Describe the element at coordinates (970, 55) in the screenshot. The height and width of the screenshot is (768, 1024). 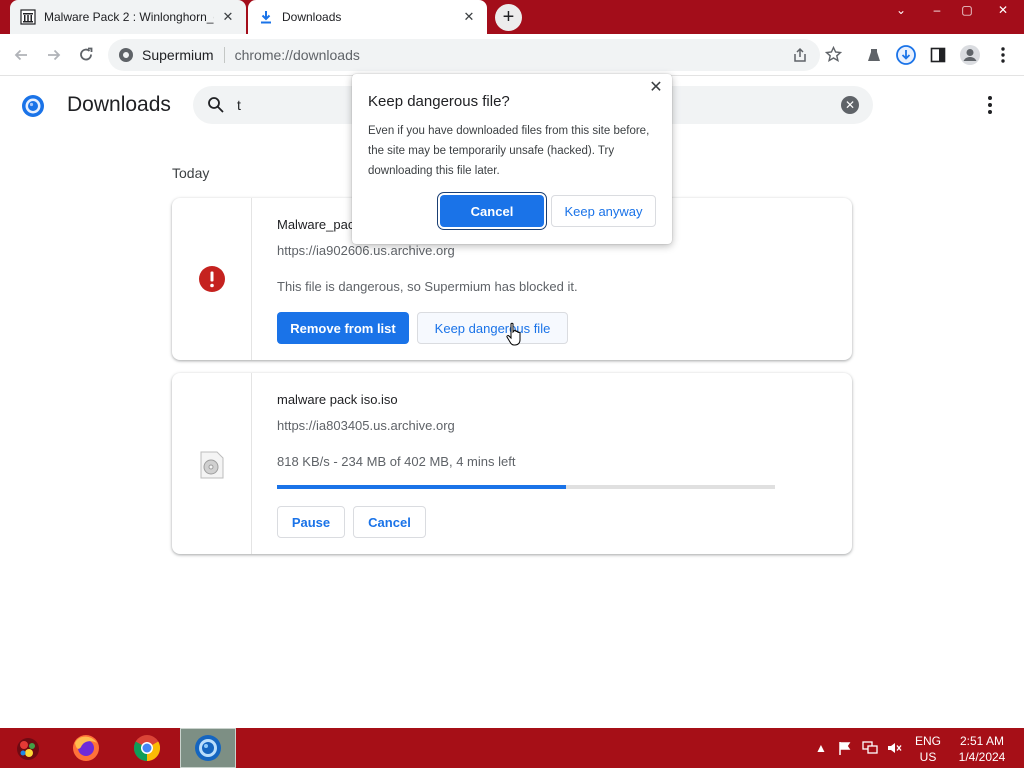
I see `profile-avatar-icon` at that location.